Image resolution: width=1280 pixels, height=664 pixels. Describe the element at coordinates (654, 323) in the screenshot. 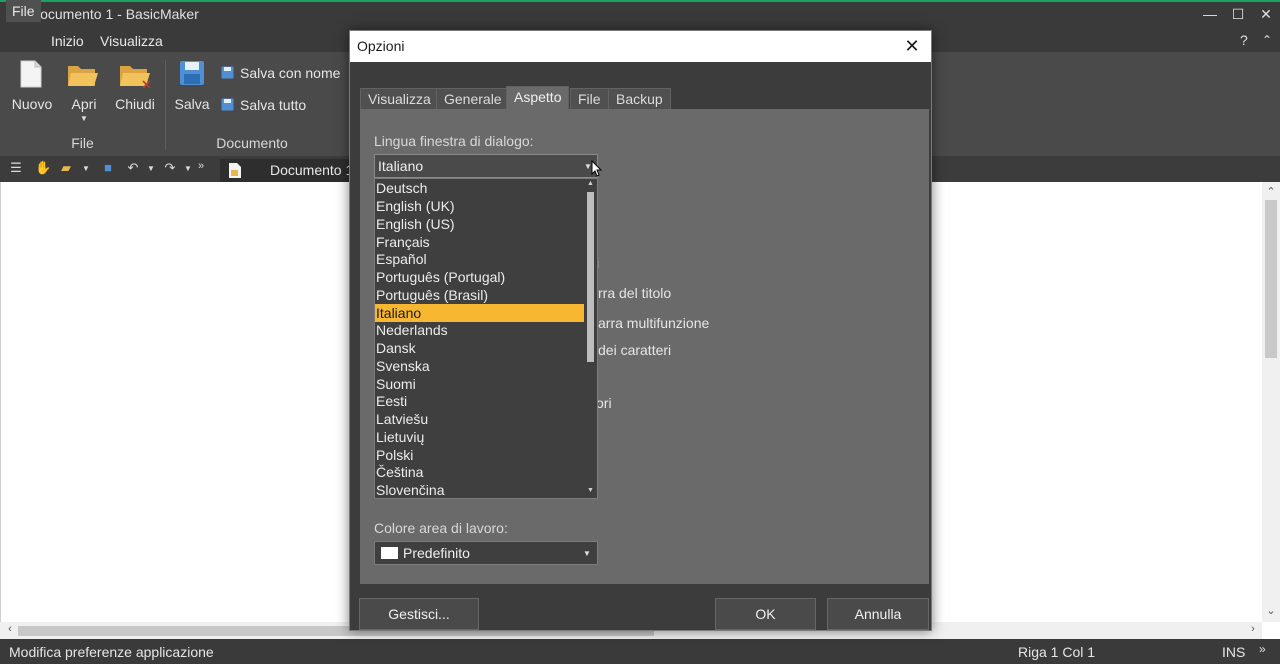

I see `hidden-option-3: arra multifunzione` at that location.